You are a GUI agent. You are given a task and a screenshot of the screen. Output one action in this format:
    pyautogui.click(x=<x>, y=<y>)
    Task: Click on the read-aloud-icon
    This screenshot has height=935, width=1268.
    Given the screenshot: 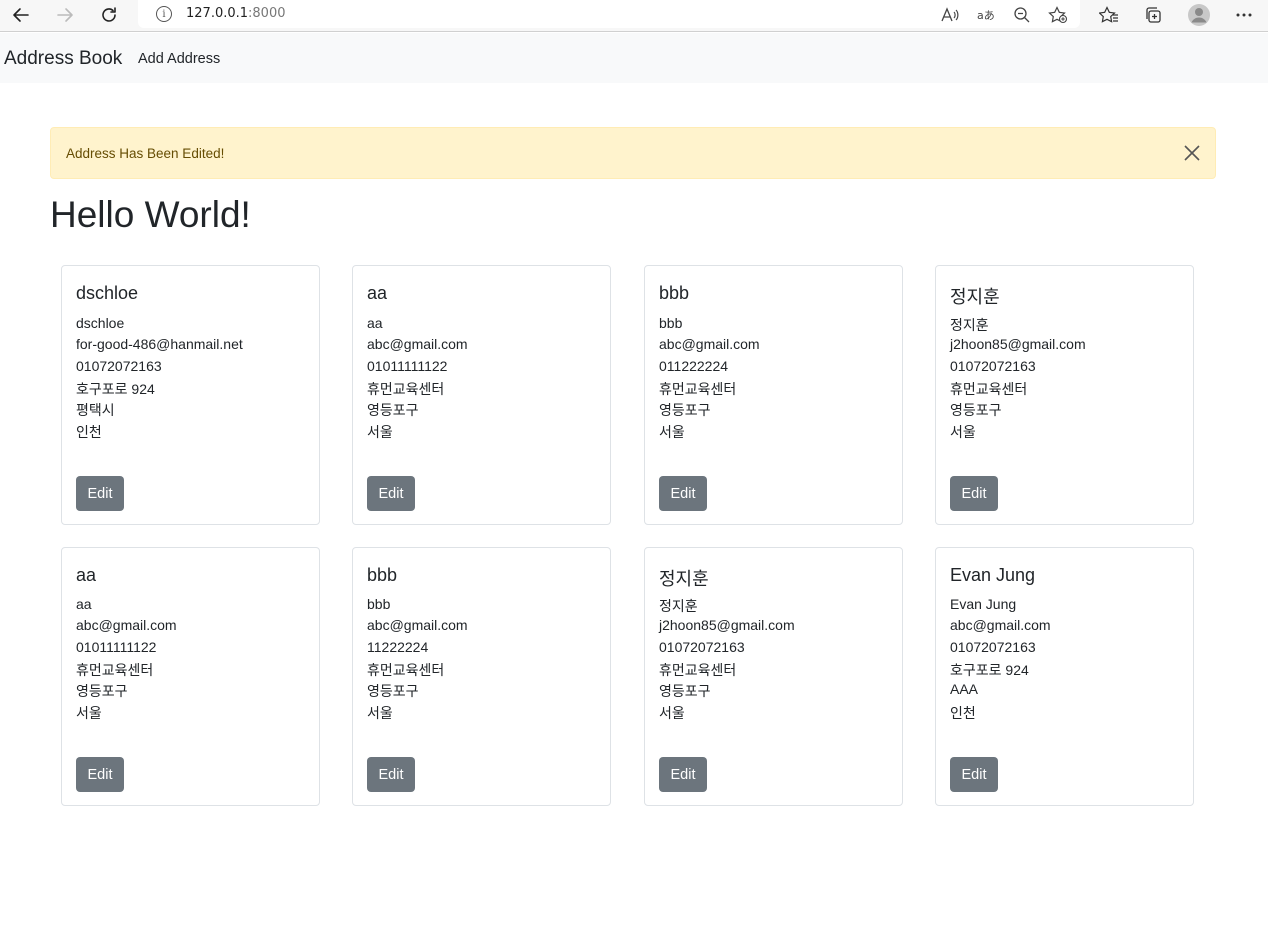 What is the action you would take?
    pyautogui.click(x=950, y=15)
    